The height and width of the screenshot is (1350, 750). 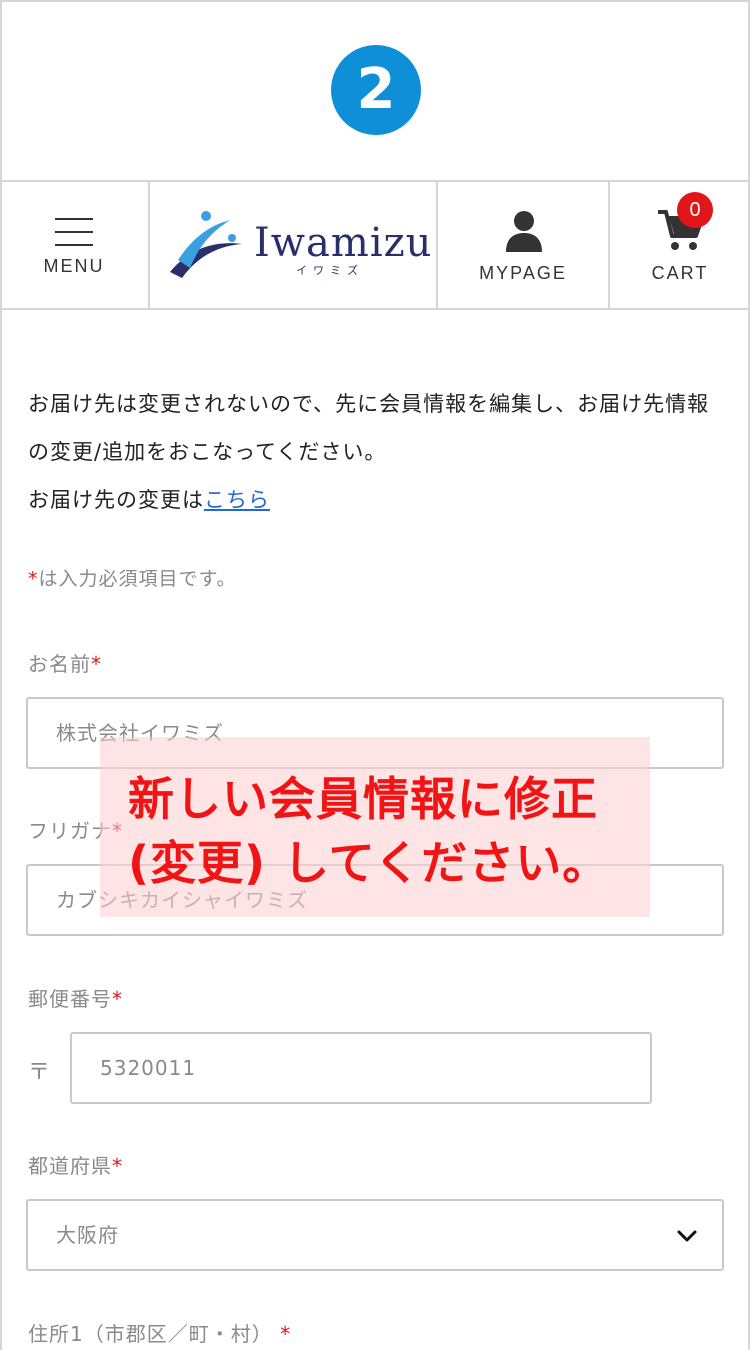 What do you see at coordinates (150, 1334) in the screenshot?
I see `address1-label-text: 住所1（市郡区／町・村）` at bounding box center [150, 1334].